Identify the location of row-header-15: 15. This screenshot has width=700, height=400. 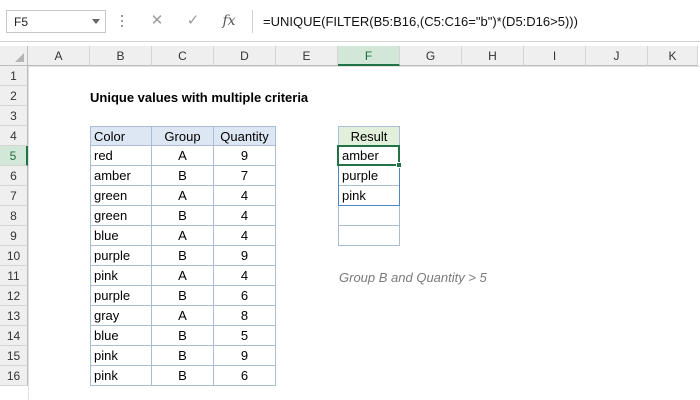
(14, 356).